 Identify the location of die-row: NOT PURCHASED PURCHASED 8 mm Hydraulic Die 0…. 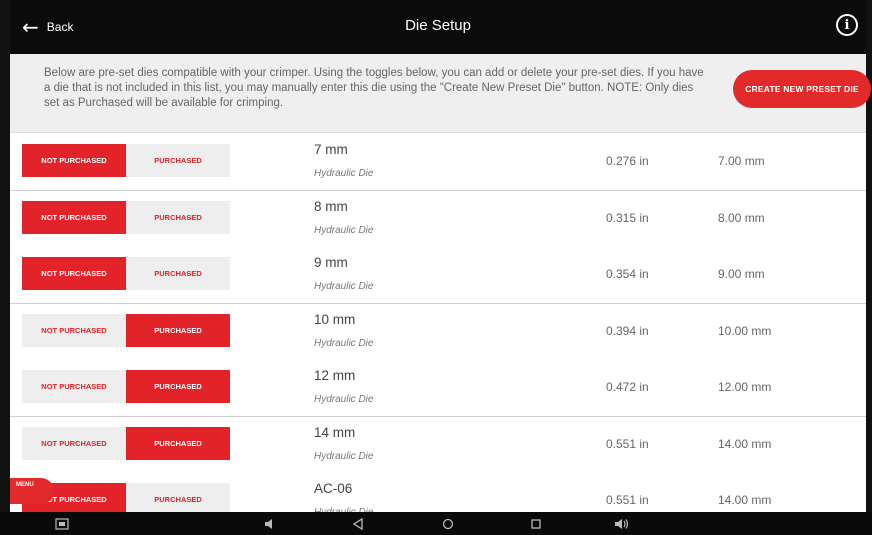
(438, 219).